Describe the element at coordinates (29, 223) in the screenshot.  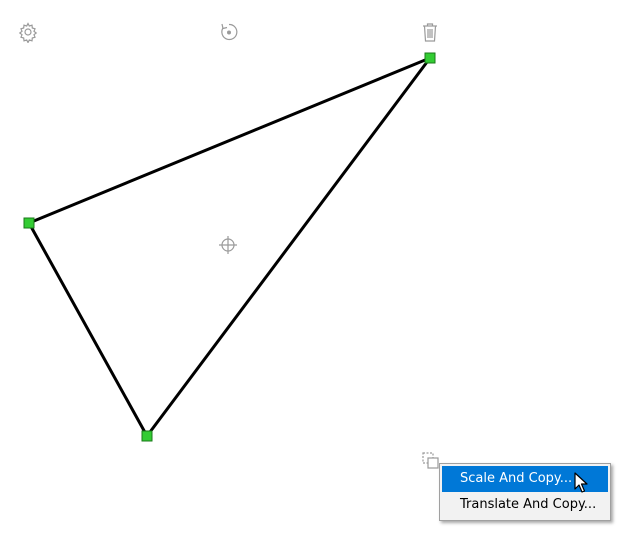
I see `vertex-handle-left` at that location.